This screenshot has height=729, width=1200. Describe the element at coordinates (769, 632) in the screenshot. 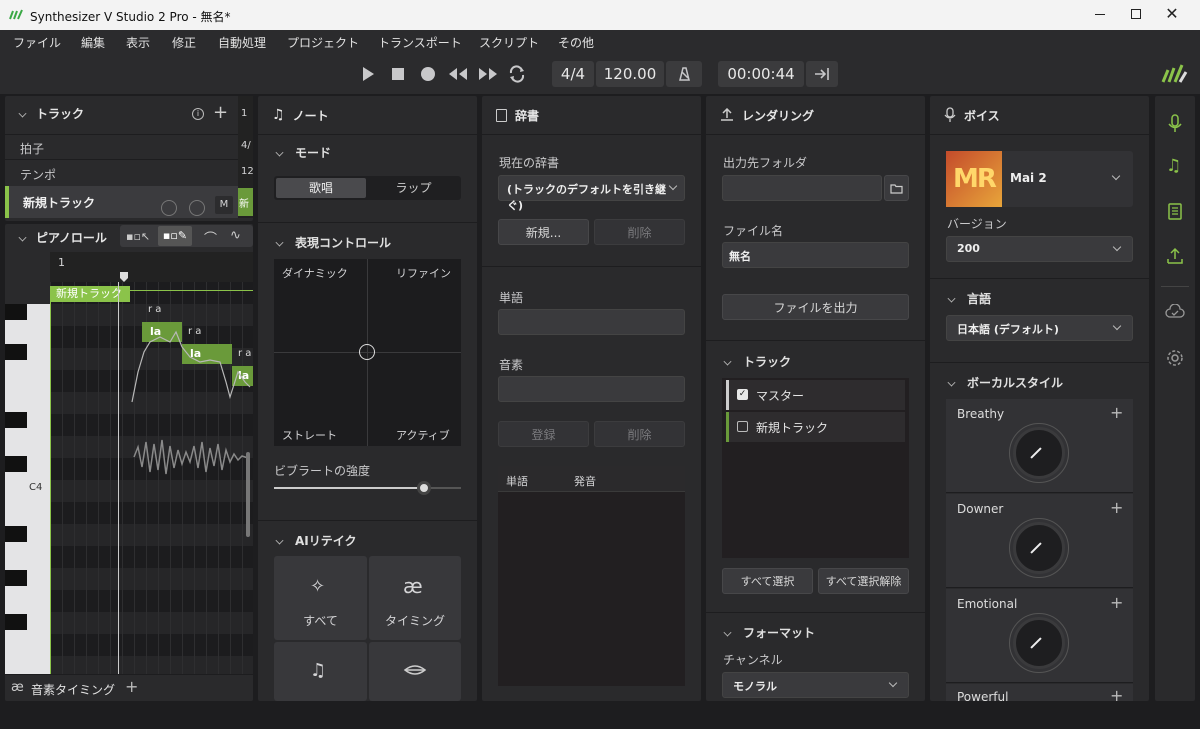

I see `format-section: フォーマット` at that location.